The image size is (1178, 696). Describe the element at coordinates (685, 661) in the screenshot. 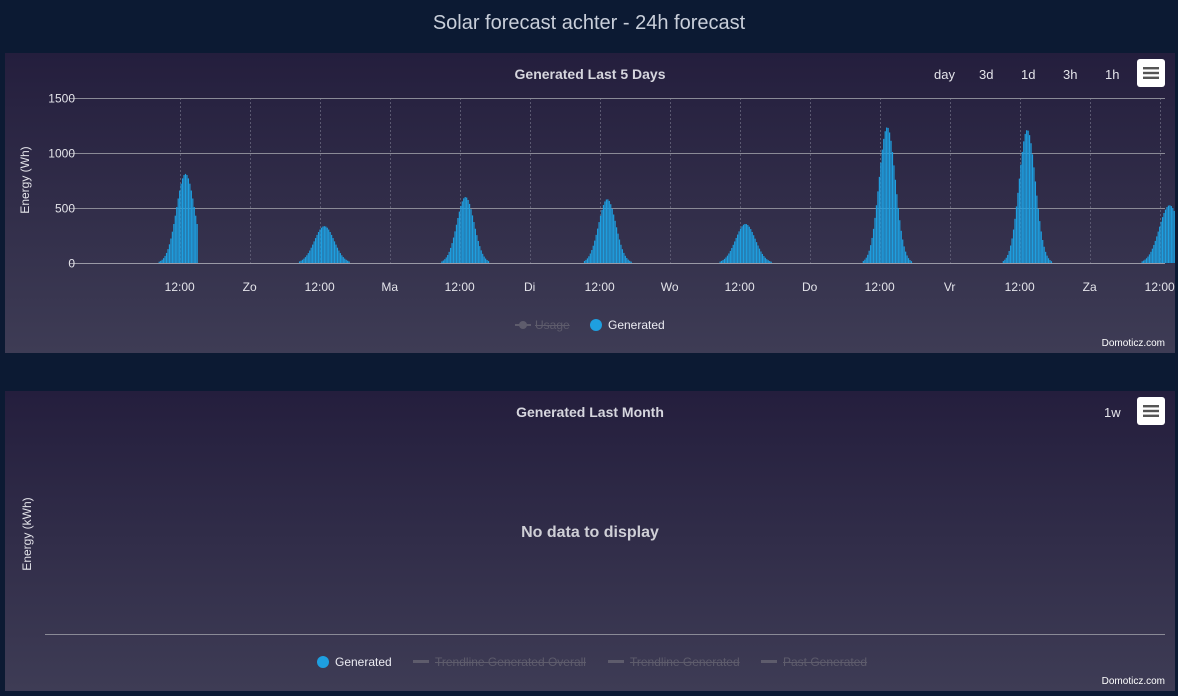

I see `legend-label: Trendline Generated` at that location.